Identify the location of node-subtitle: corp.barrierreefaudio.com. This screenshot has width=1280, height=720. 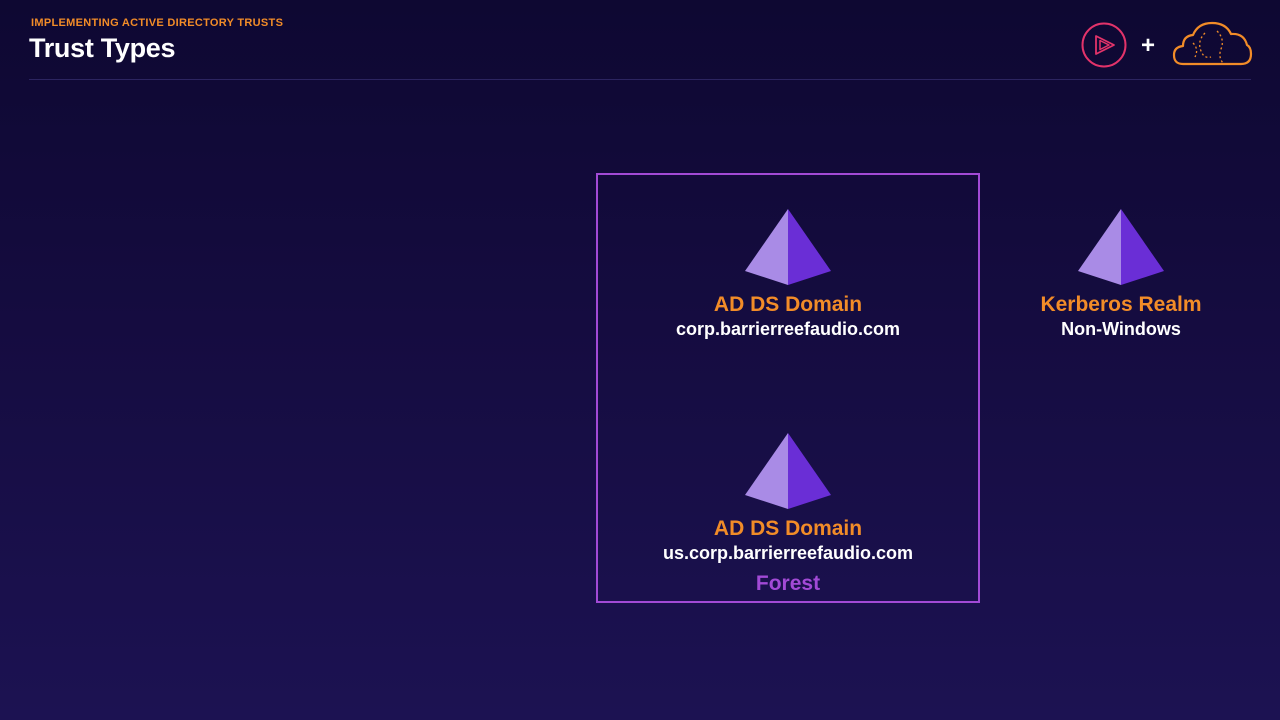
(788, 329).